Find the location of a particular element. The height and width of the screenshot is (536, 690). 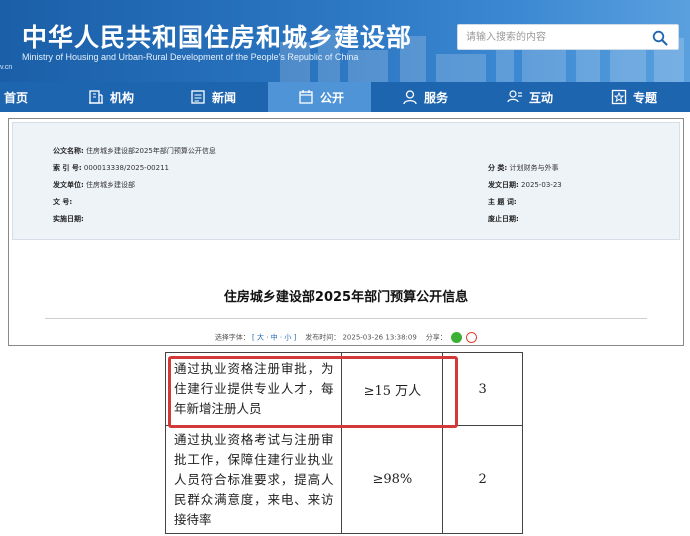

nav-item-home: 首页 is located at coordinates (16, 97).